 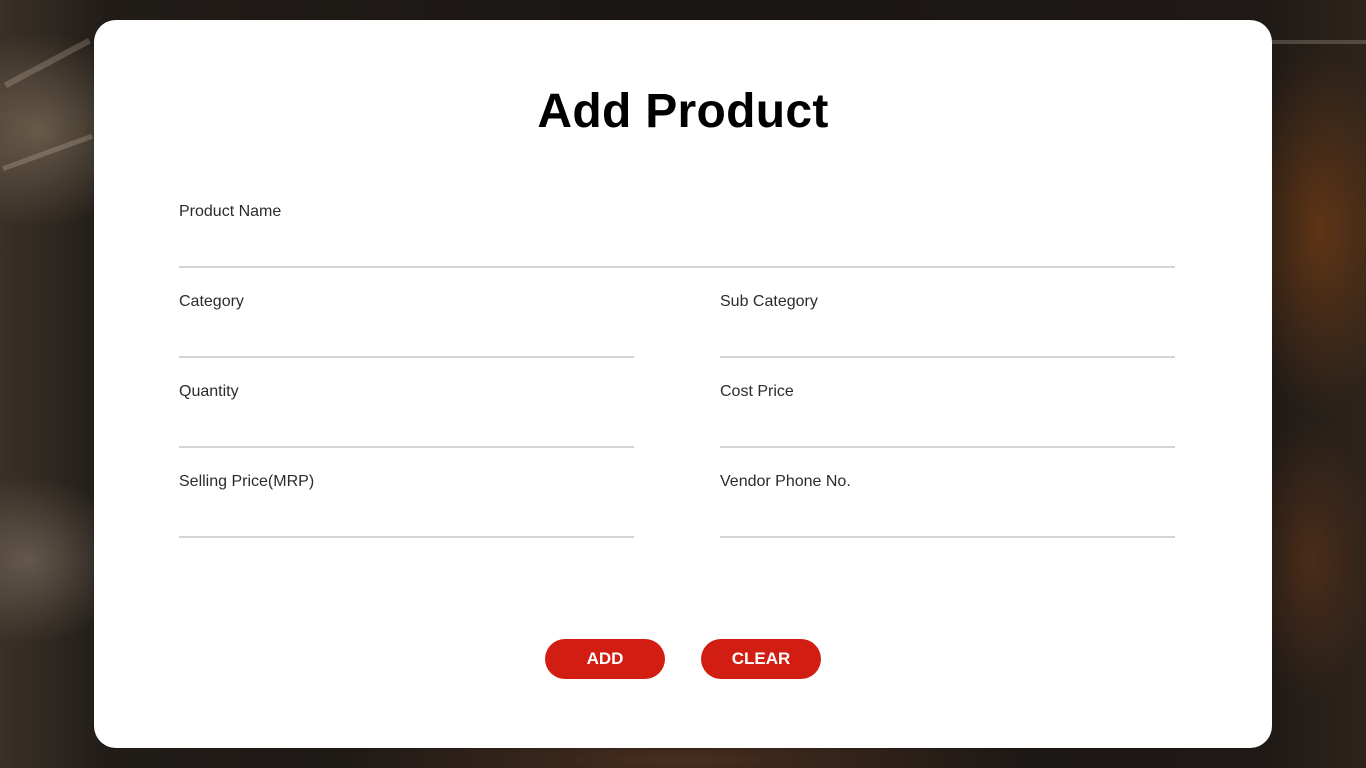 I want to click on category-input, so click(x=406, y=340).